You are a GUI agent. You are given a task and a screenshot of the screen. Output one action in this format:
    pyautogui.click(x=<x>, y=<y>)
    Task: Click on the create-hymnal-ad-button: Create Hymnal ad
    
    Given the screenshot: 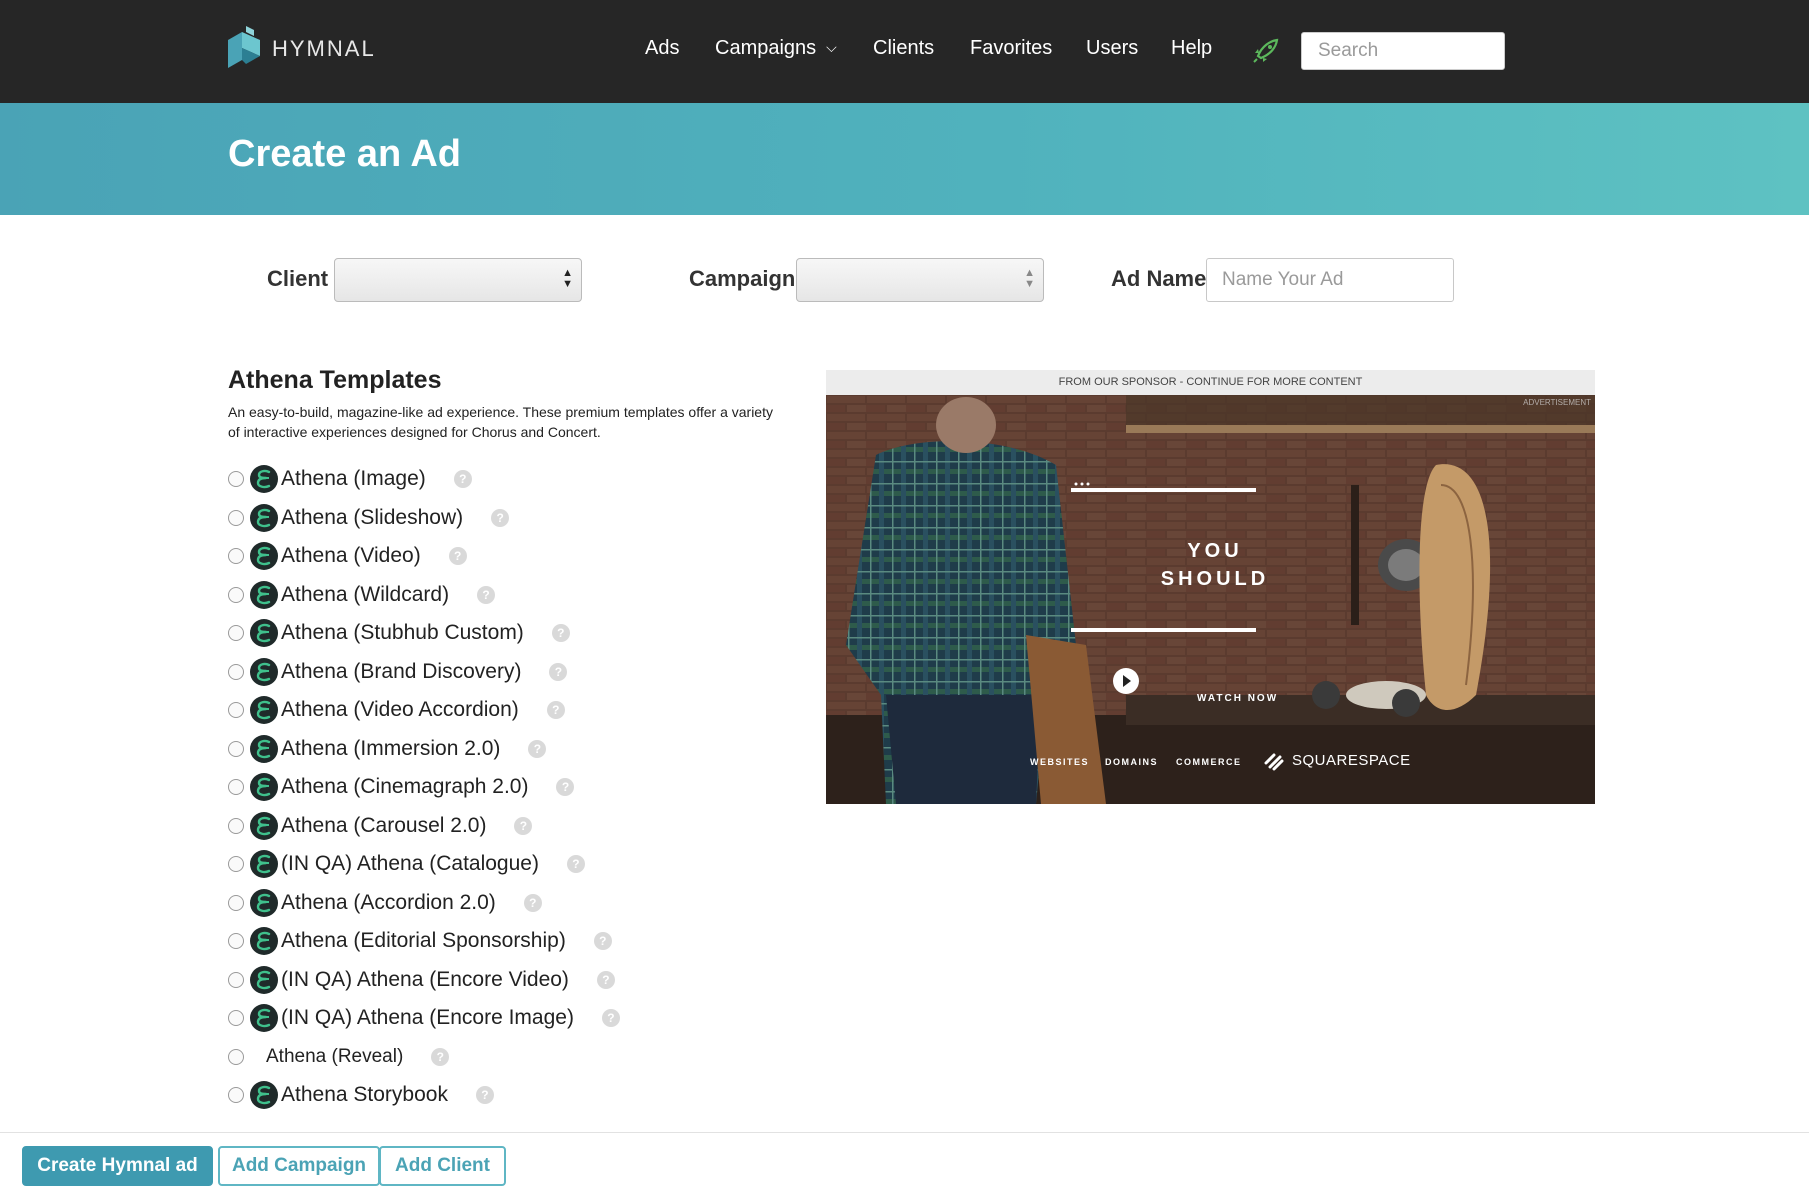 What is the action you would take?
    pyautogui.click(x=117, y=1166)
    